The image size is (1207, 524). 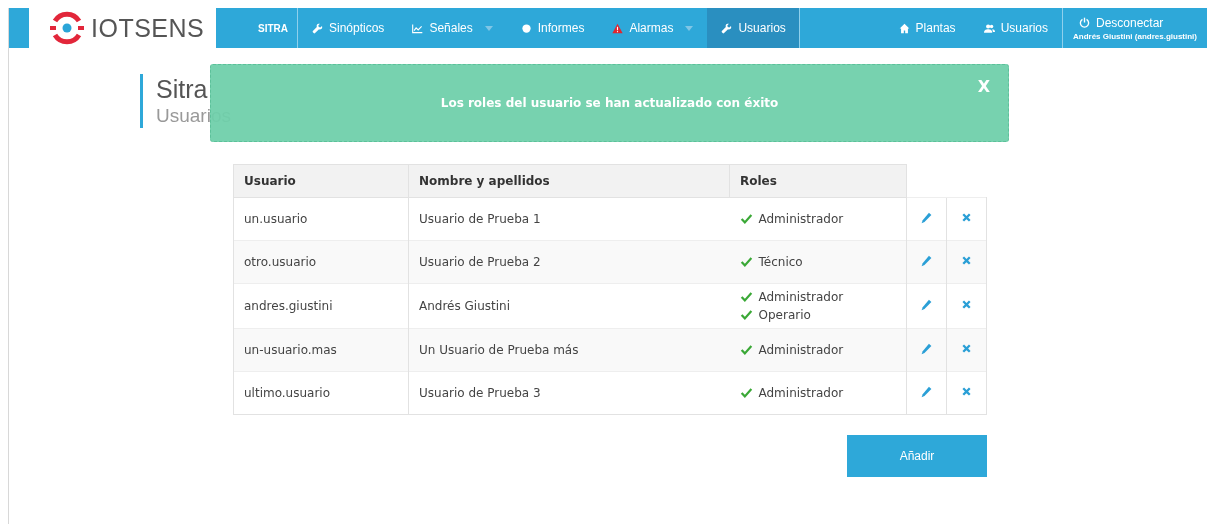 What do you see at coordinates (452, 28) in the screenshot?
I see `nav-link: Señales` at bounding box center [452, 28].